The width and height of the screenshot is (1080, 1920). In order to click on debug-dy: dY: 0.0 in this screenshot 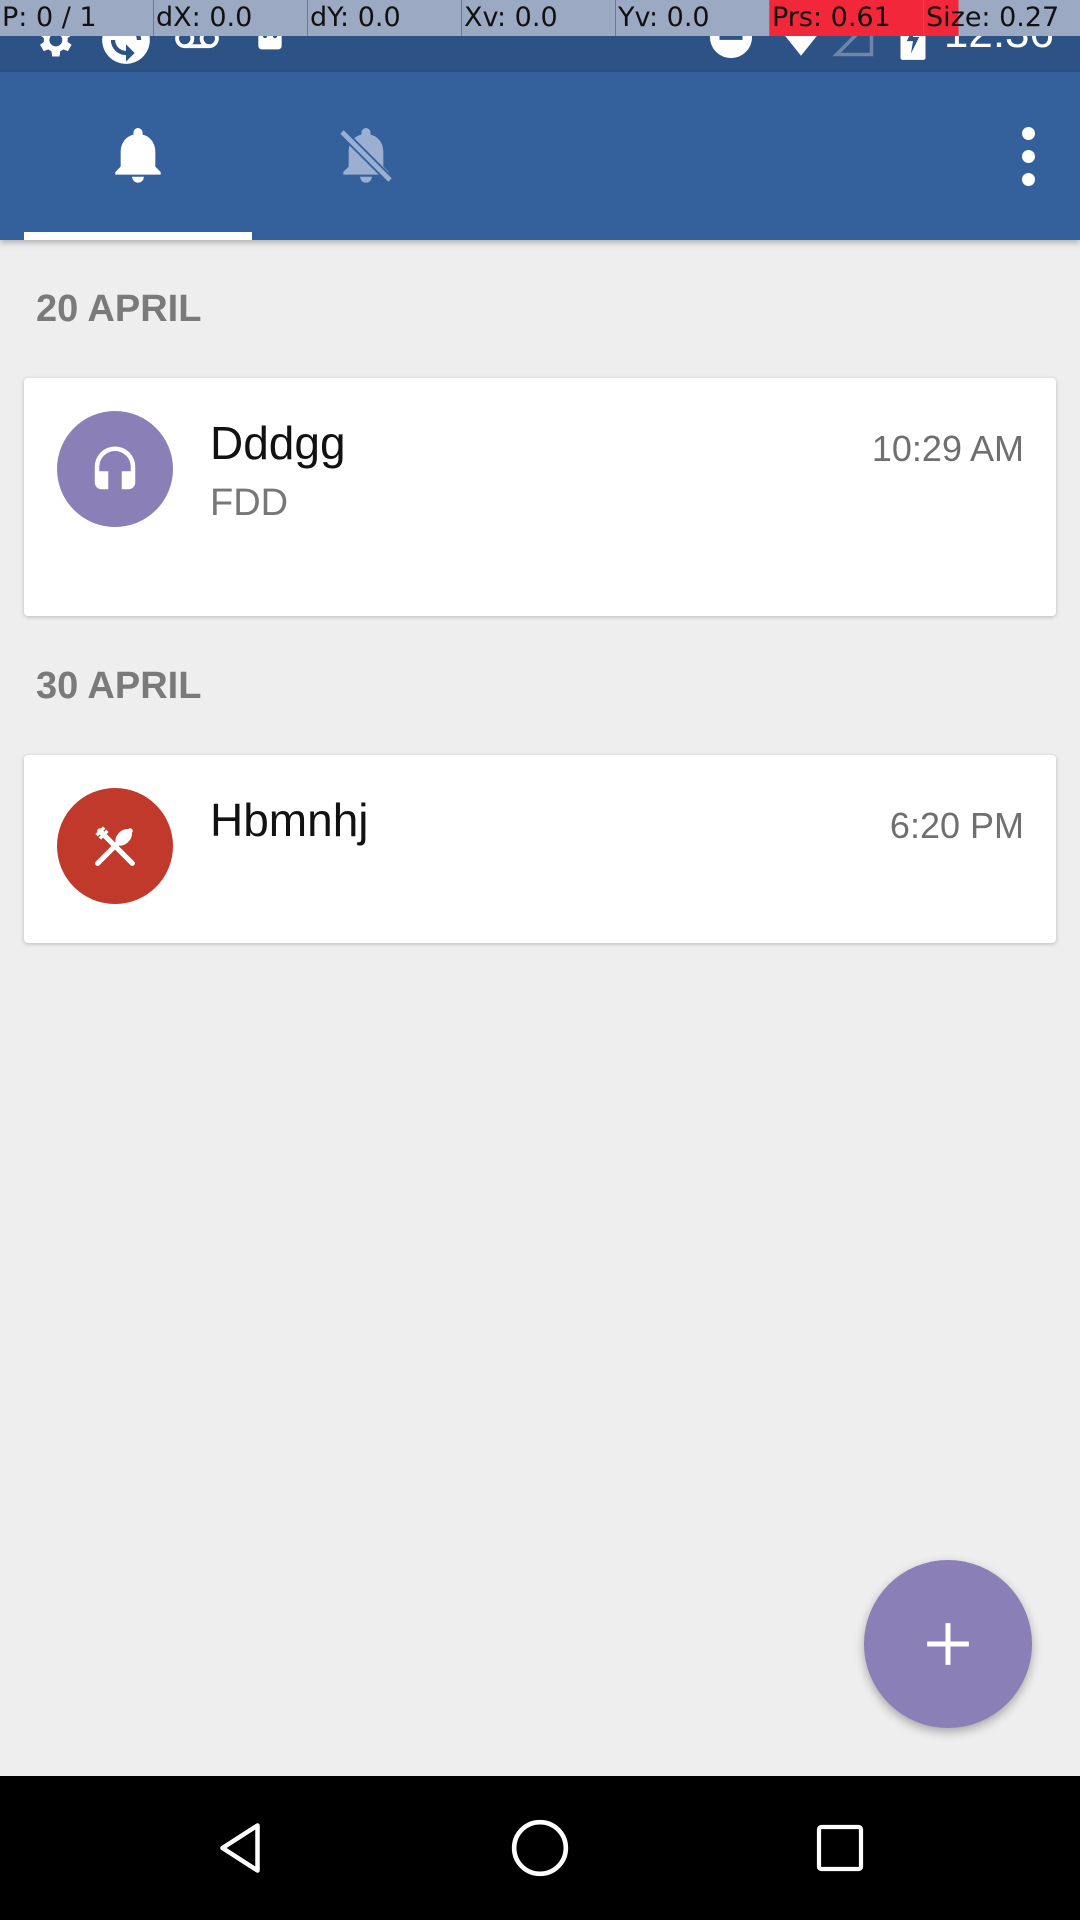, I will do `click(385, 18)`.